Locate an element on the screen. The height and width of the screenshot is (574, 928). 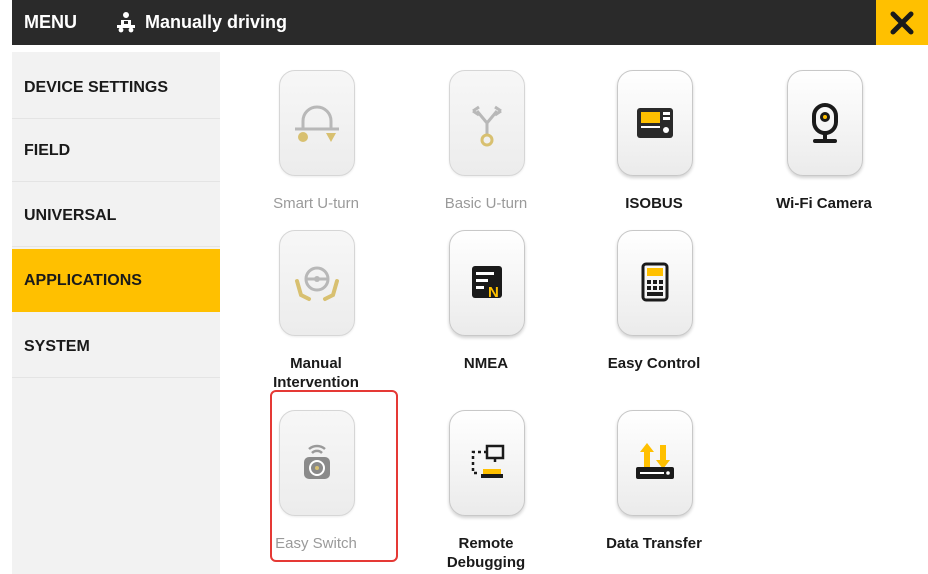
app-tile-label: ISOBUS is located at coordinates (654, 203).